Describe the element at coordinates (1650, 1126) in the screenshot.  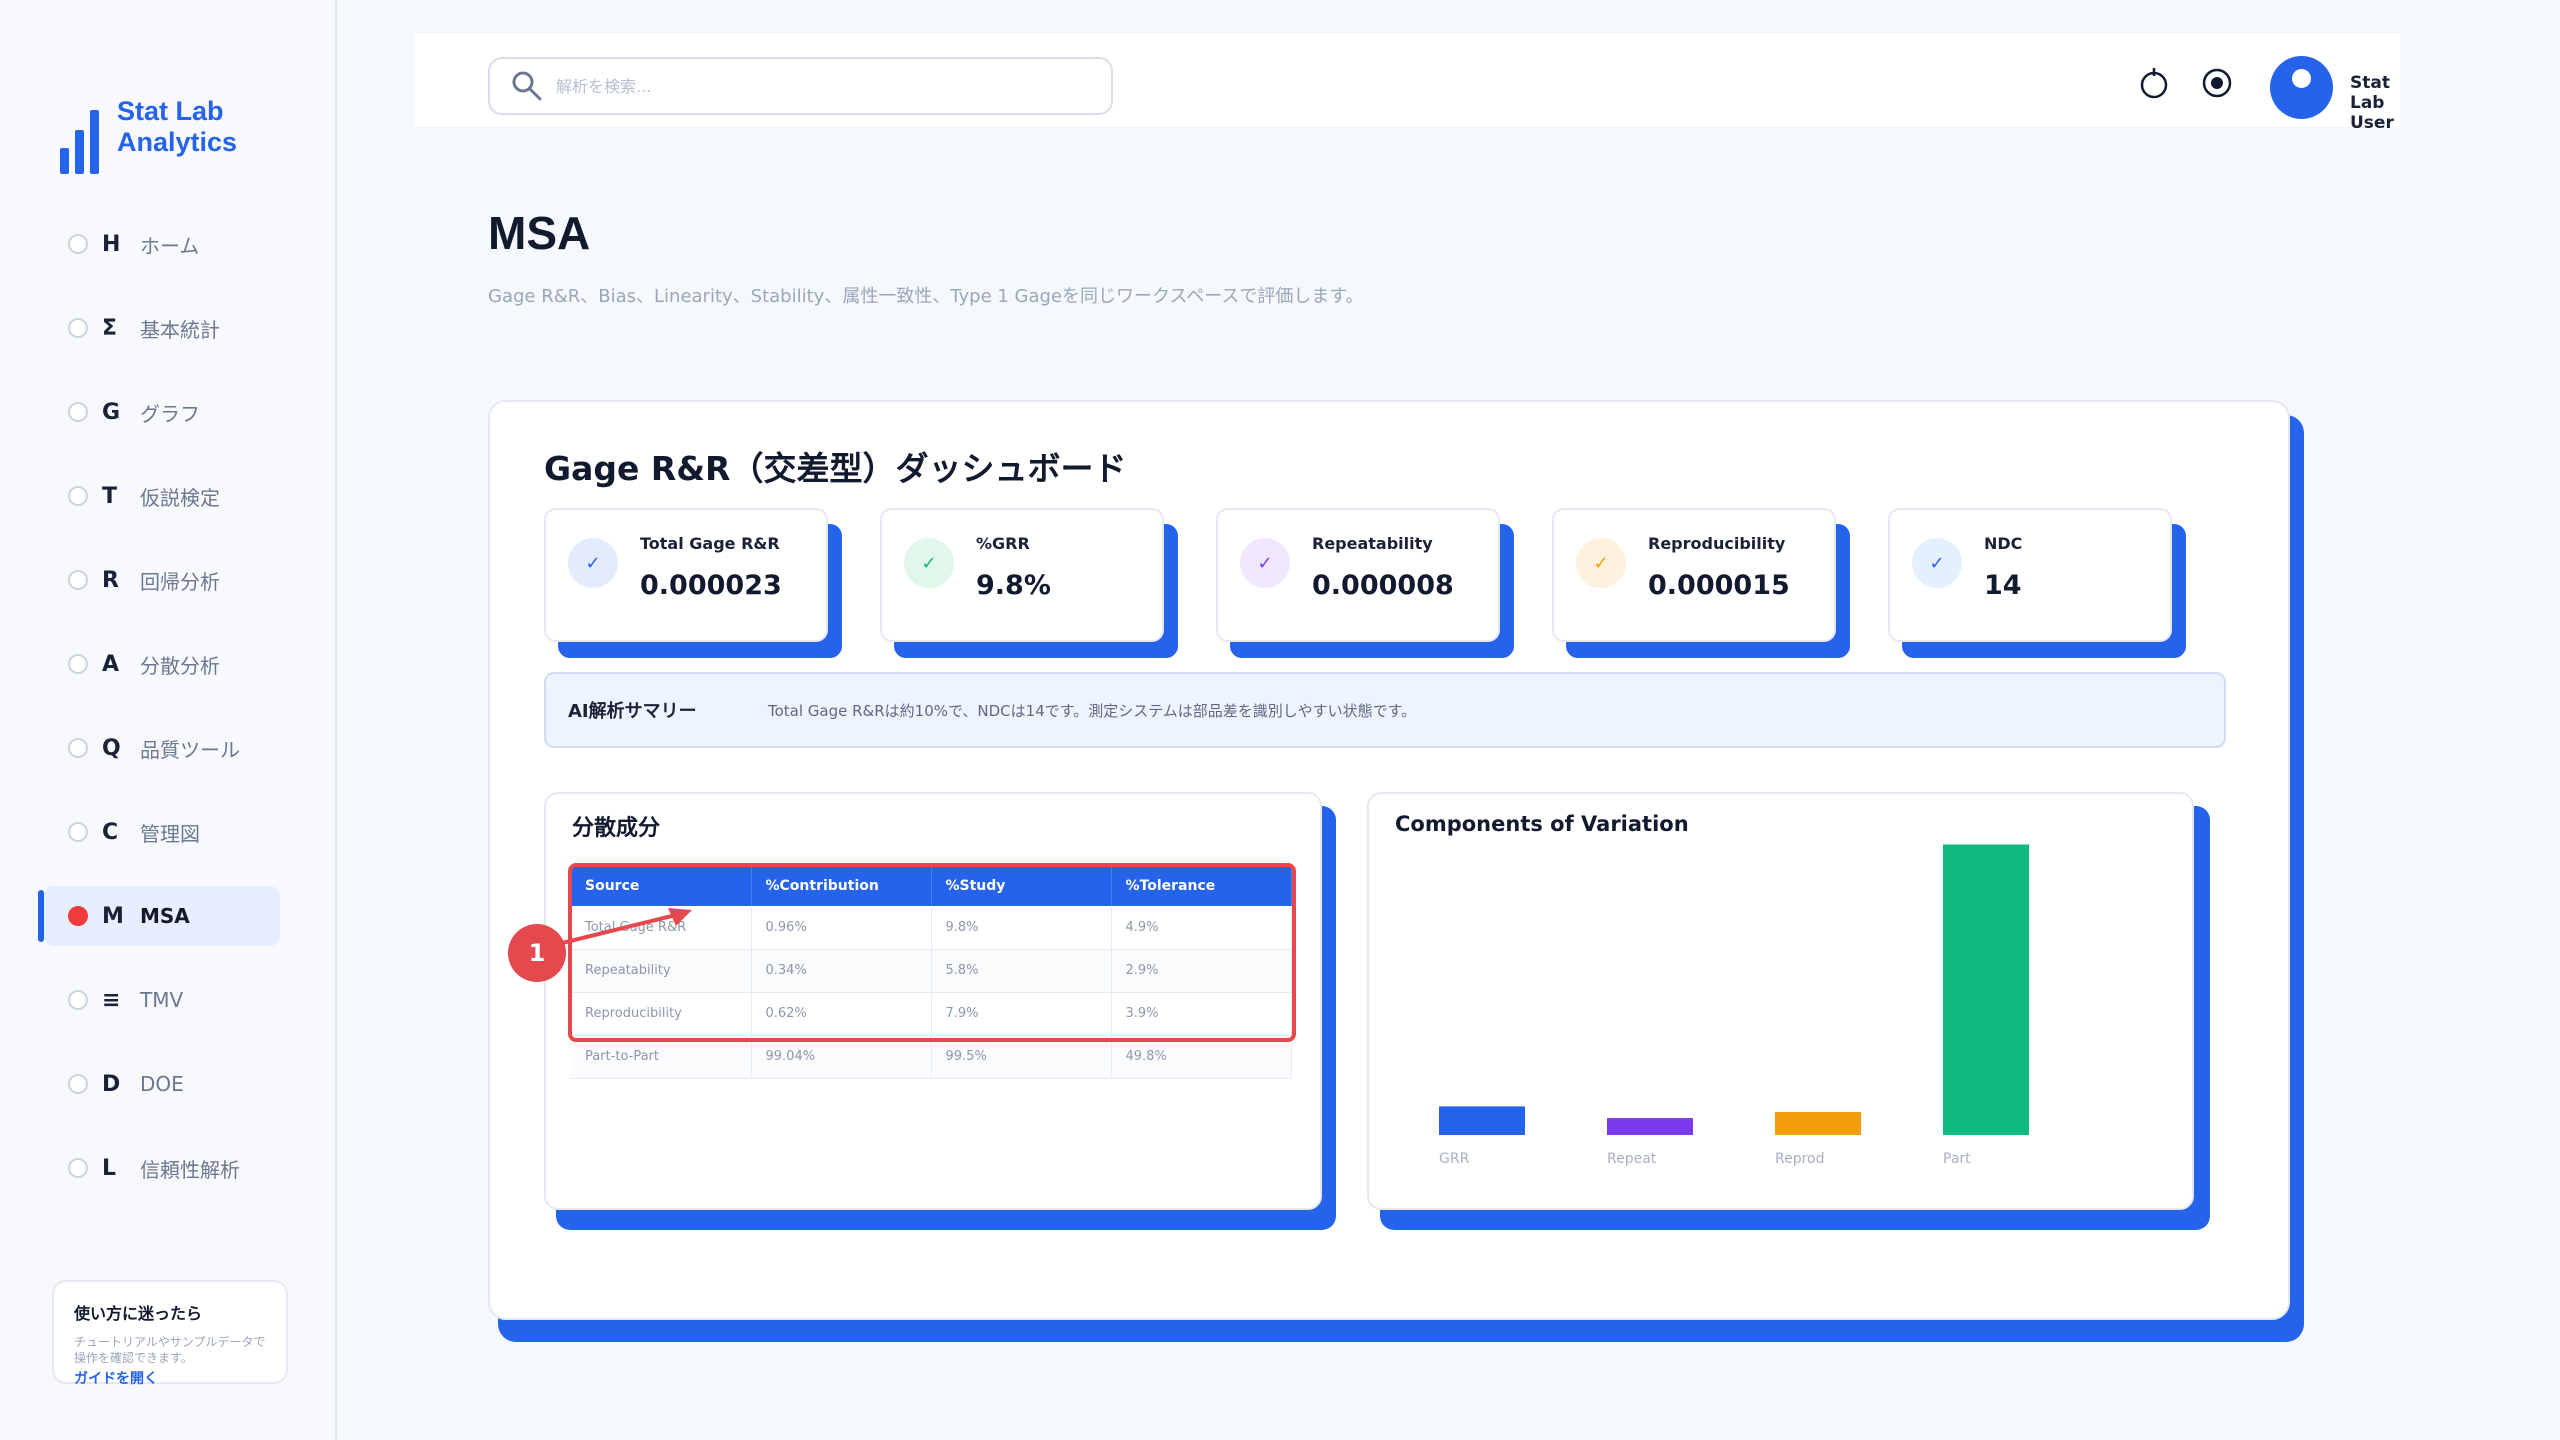
I see `bar-repeat` at that location.